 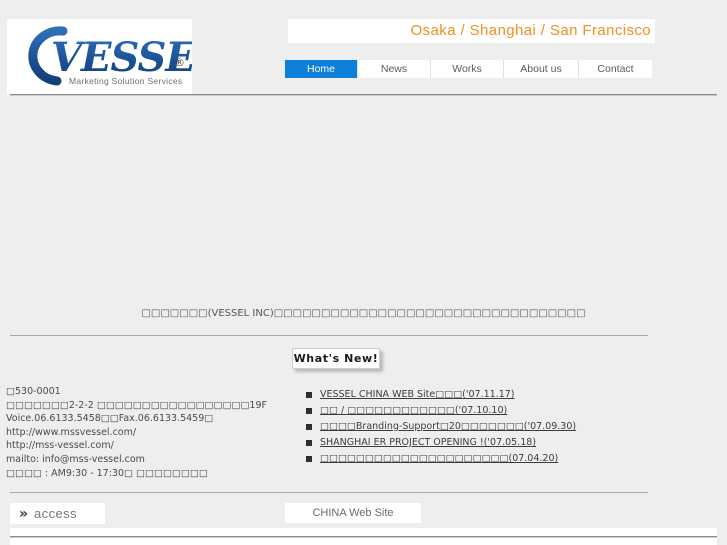 I want to click on phone-fax-line: Voice.06.6133.5458□□Fax.06.6133.5459□, so click(x=110, y=419).